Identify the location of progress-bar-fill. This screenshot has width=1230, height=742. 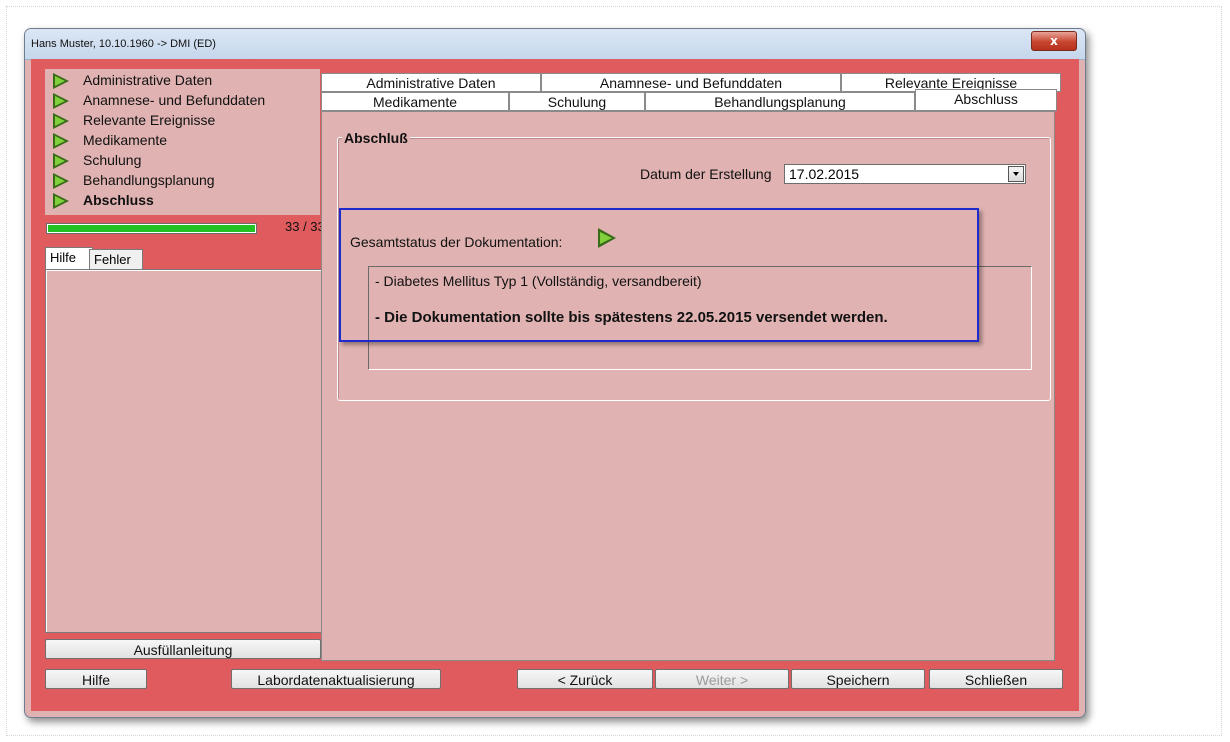
(151, 228).